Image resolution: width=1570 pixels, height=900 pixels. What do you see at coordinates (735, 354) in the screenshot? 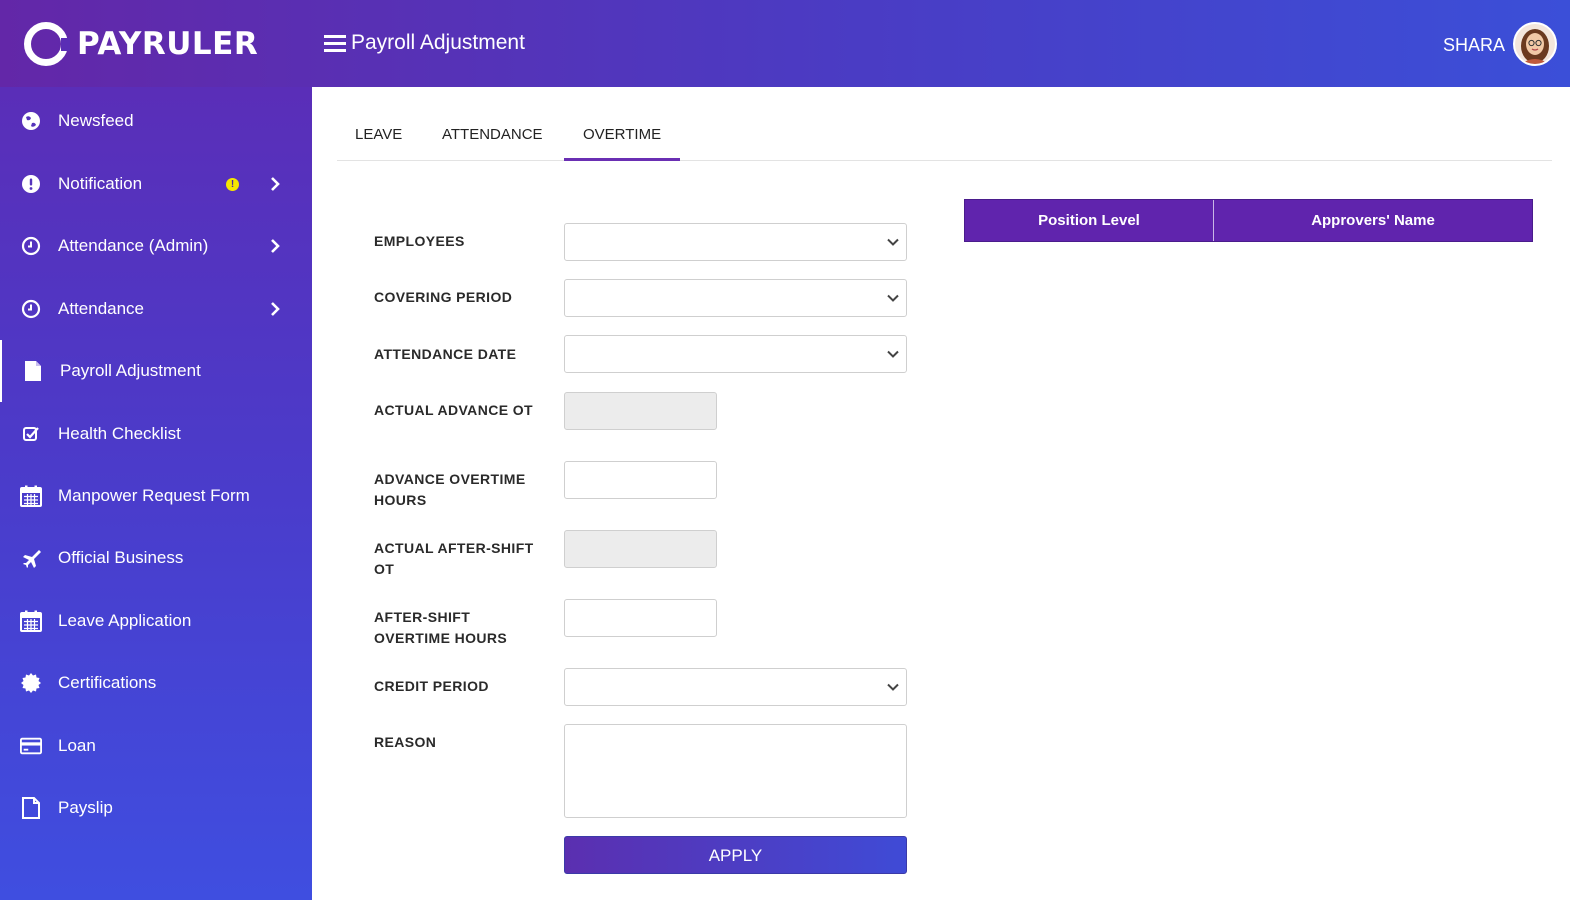
I see `attendance-date-select` at bounding box center [735, 354].